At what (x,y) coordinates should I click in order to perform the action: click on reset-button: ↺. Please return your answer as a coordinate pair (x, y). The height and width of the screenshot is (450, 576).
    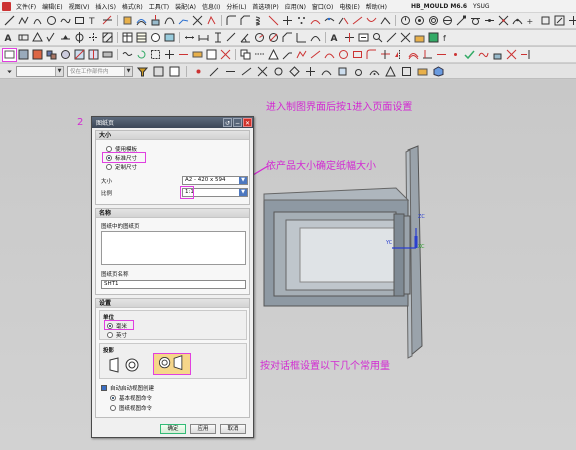
    Looking at the image, I should click on (227, 122).